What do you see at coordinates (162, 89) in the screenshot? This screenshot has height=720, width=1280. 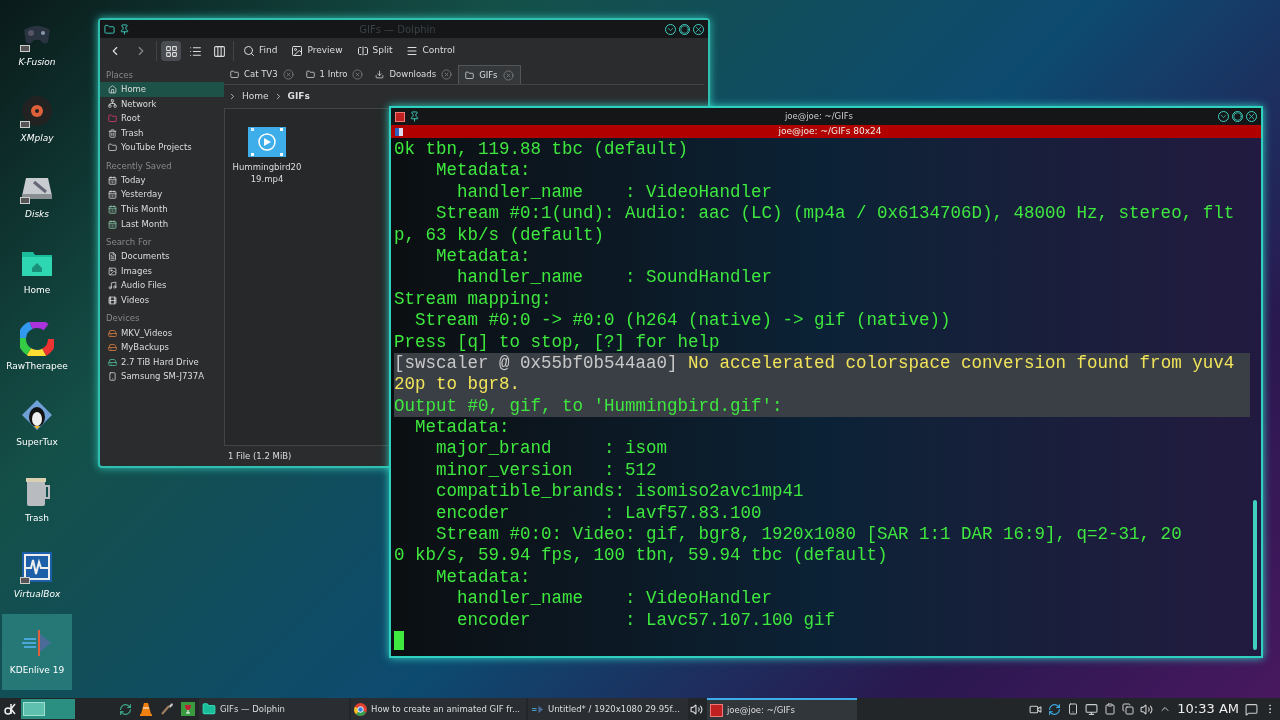 I see `places-item: Home` at bounding box center [162, 89].